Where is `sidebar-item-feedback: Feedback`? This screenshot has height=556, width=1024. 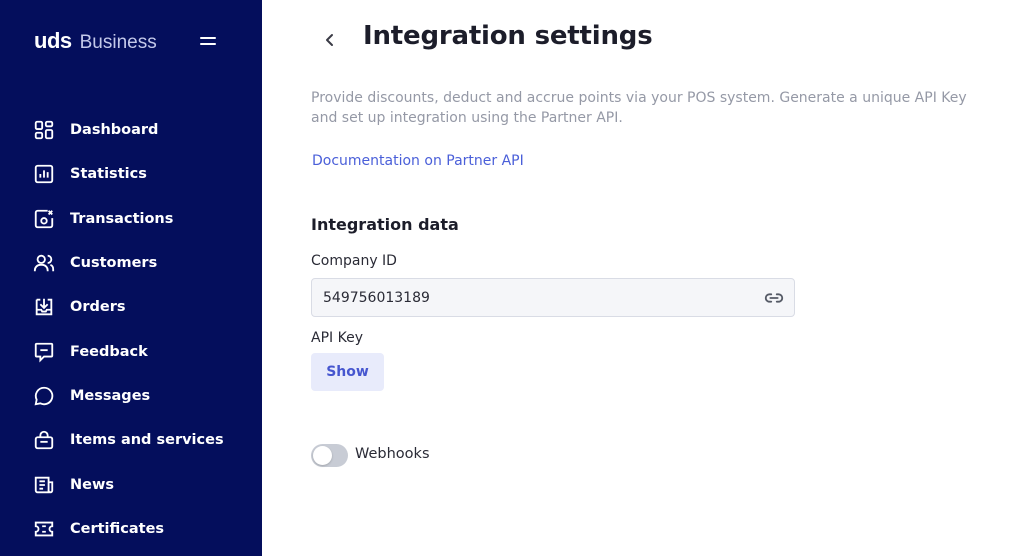
sidebar-item-feedback: Feedback is located at coordinates (131, 351).